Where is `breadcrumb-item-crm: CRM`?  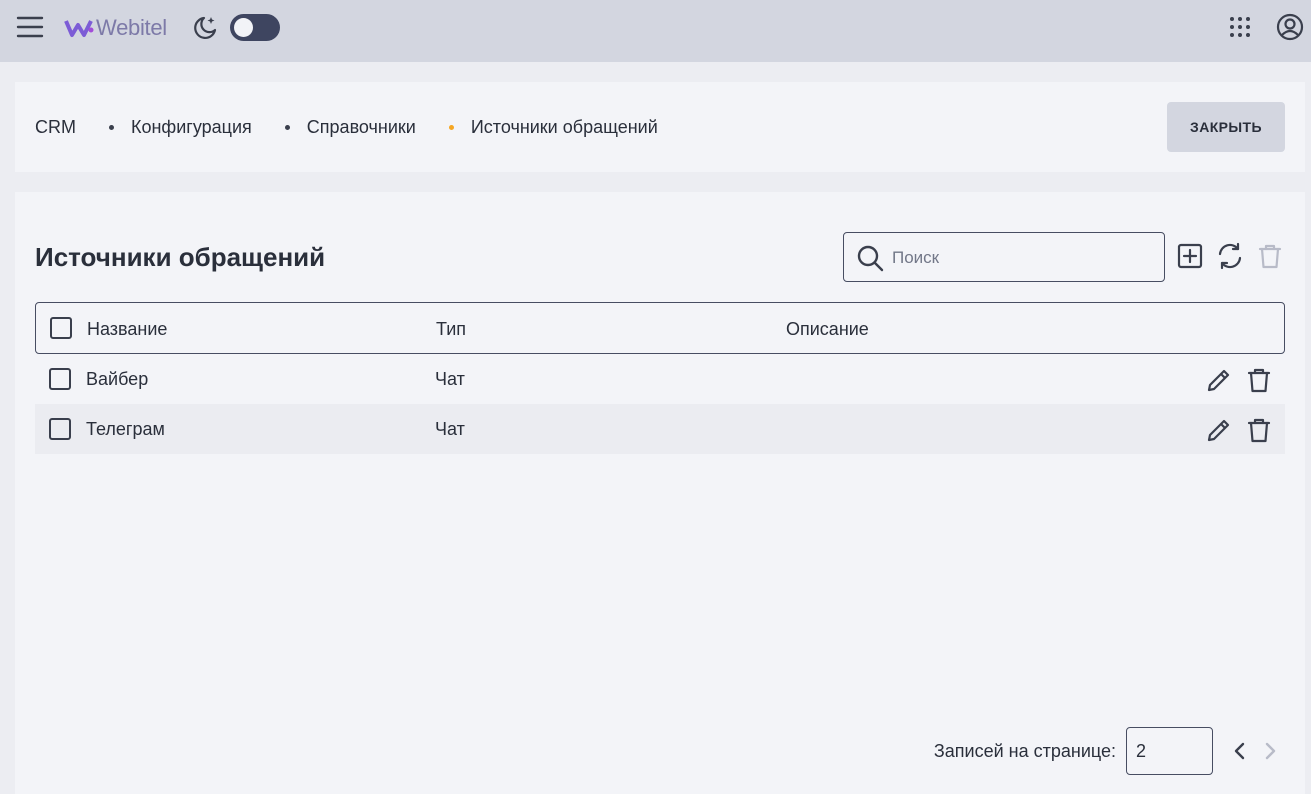
breadcrumb-item-crm: CRM is located at coordinates (55, 127).